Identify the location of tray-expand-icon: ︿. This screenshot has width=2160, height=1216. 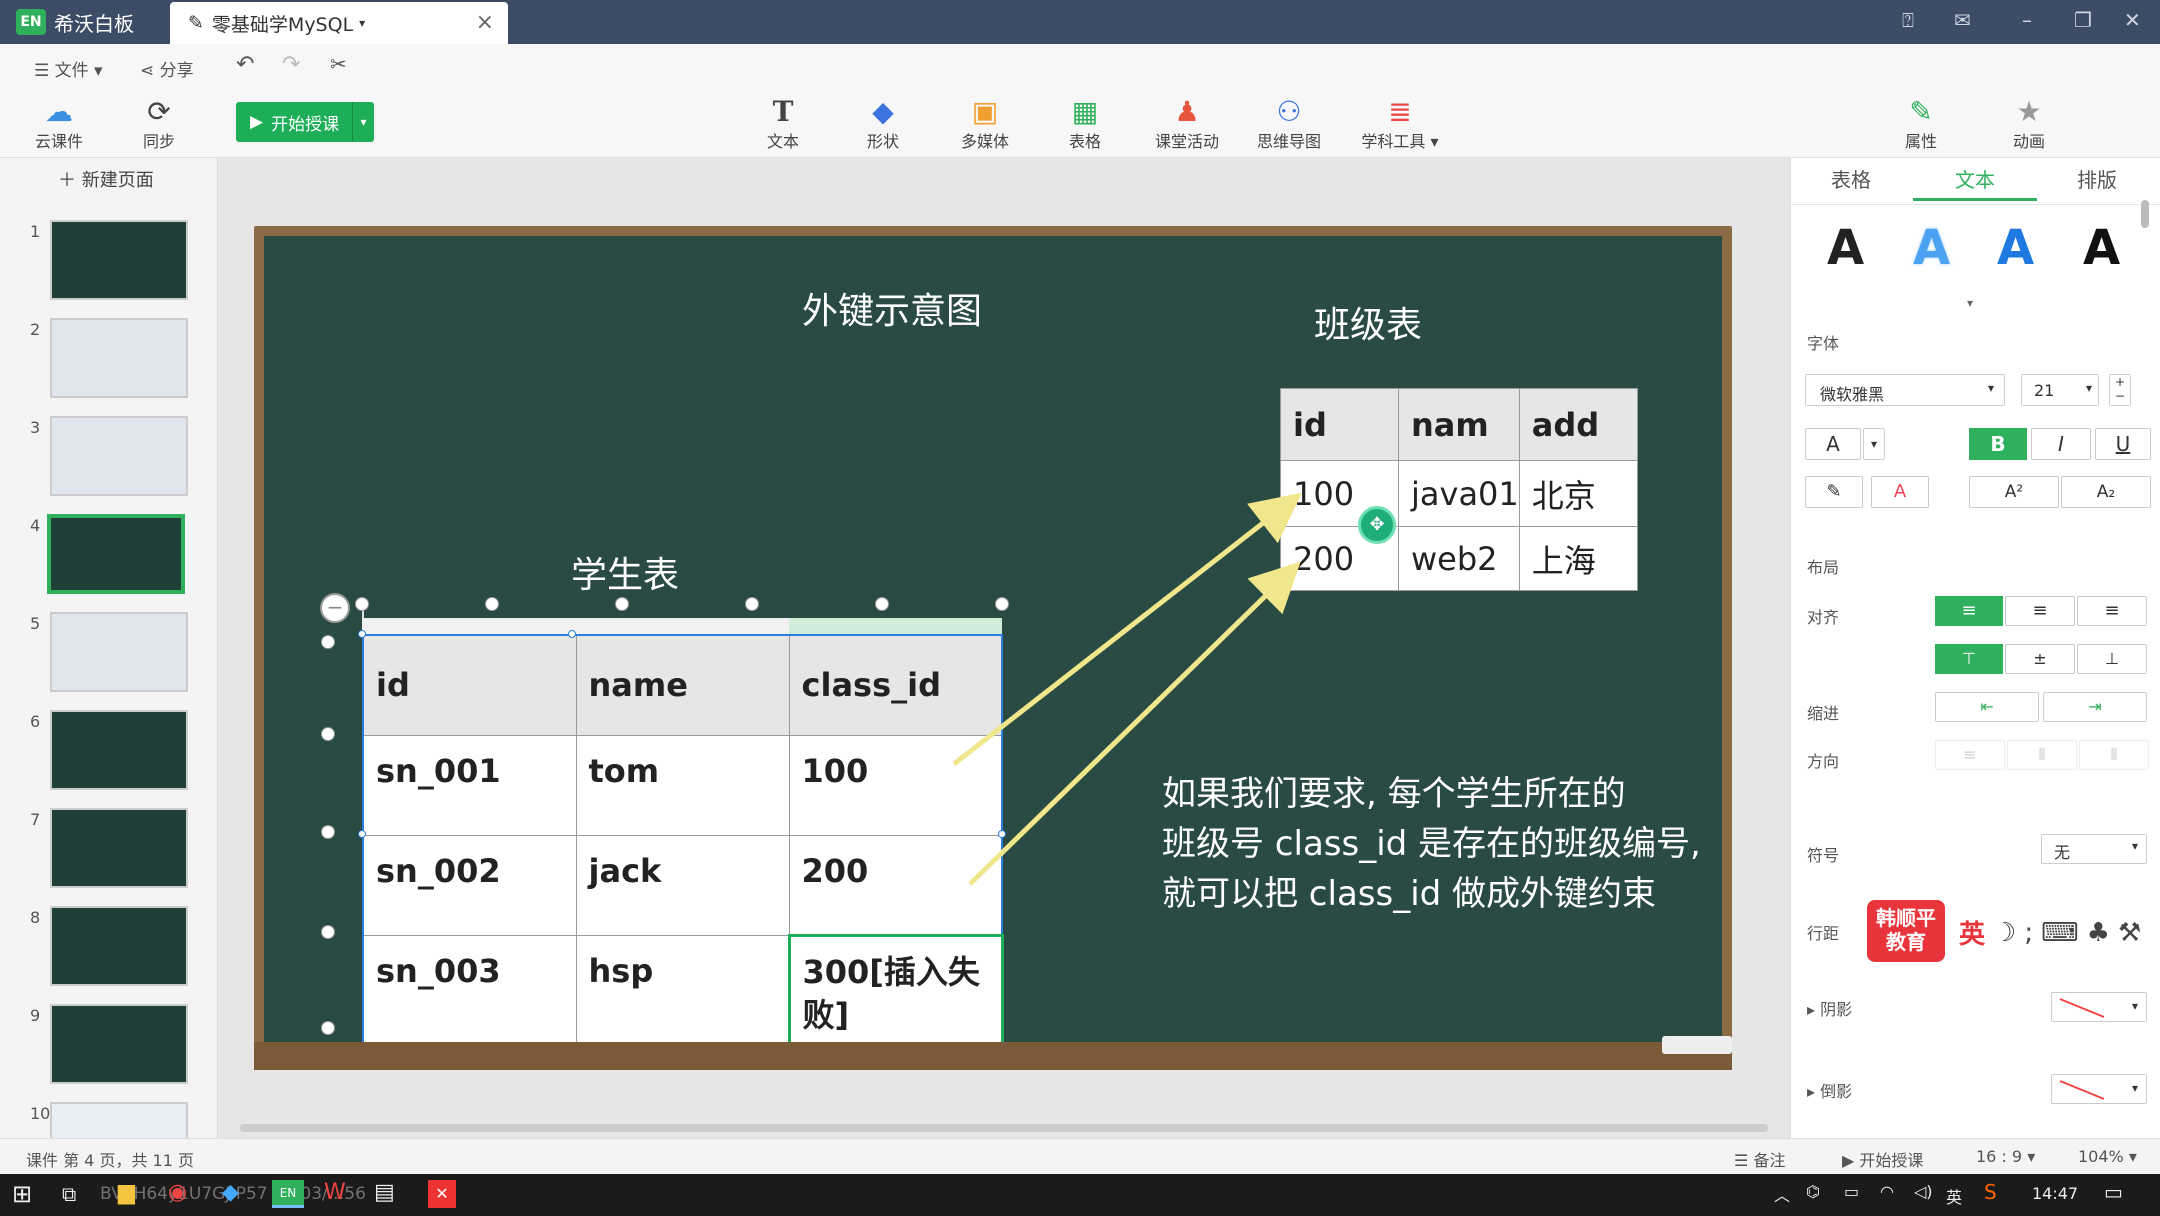
(1782, 1194).